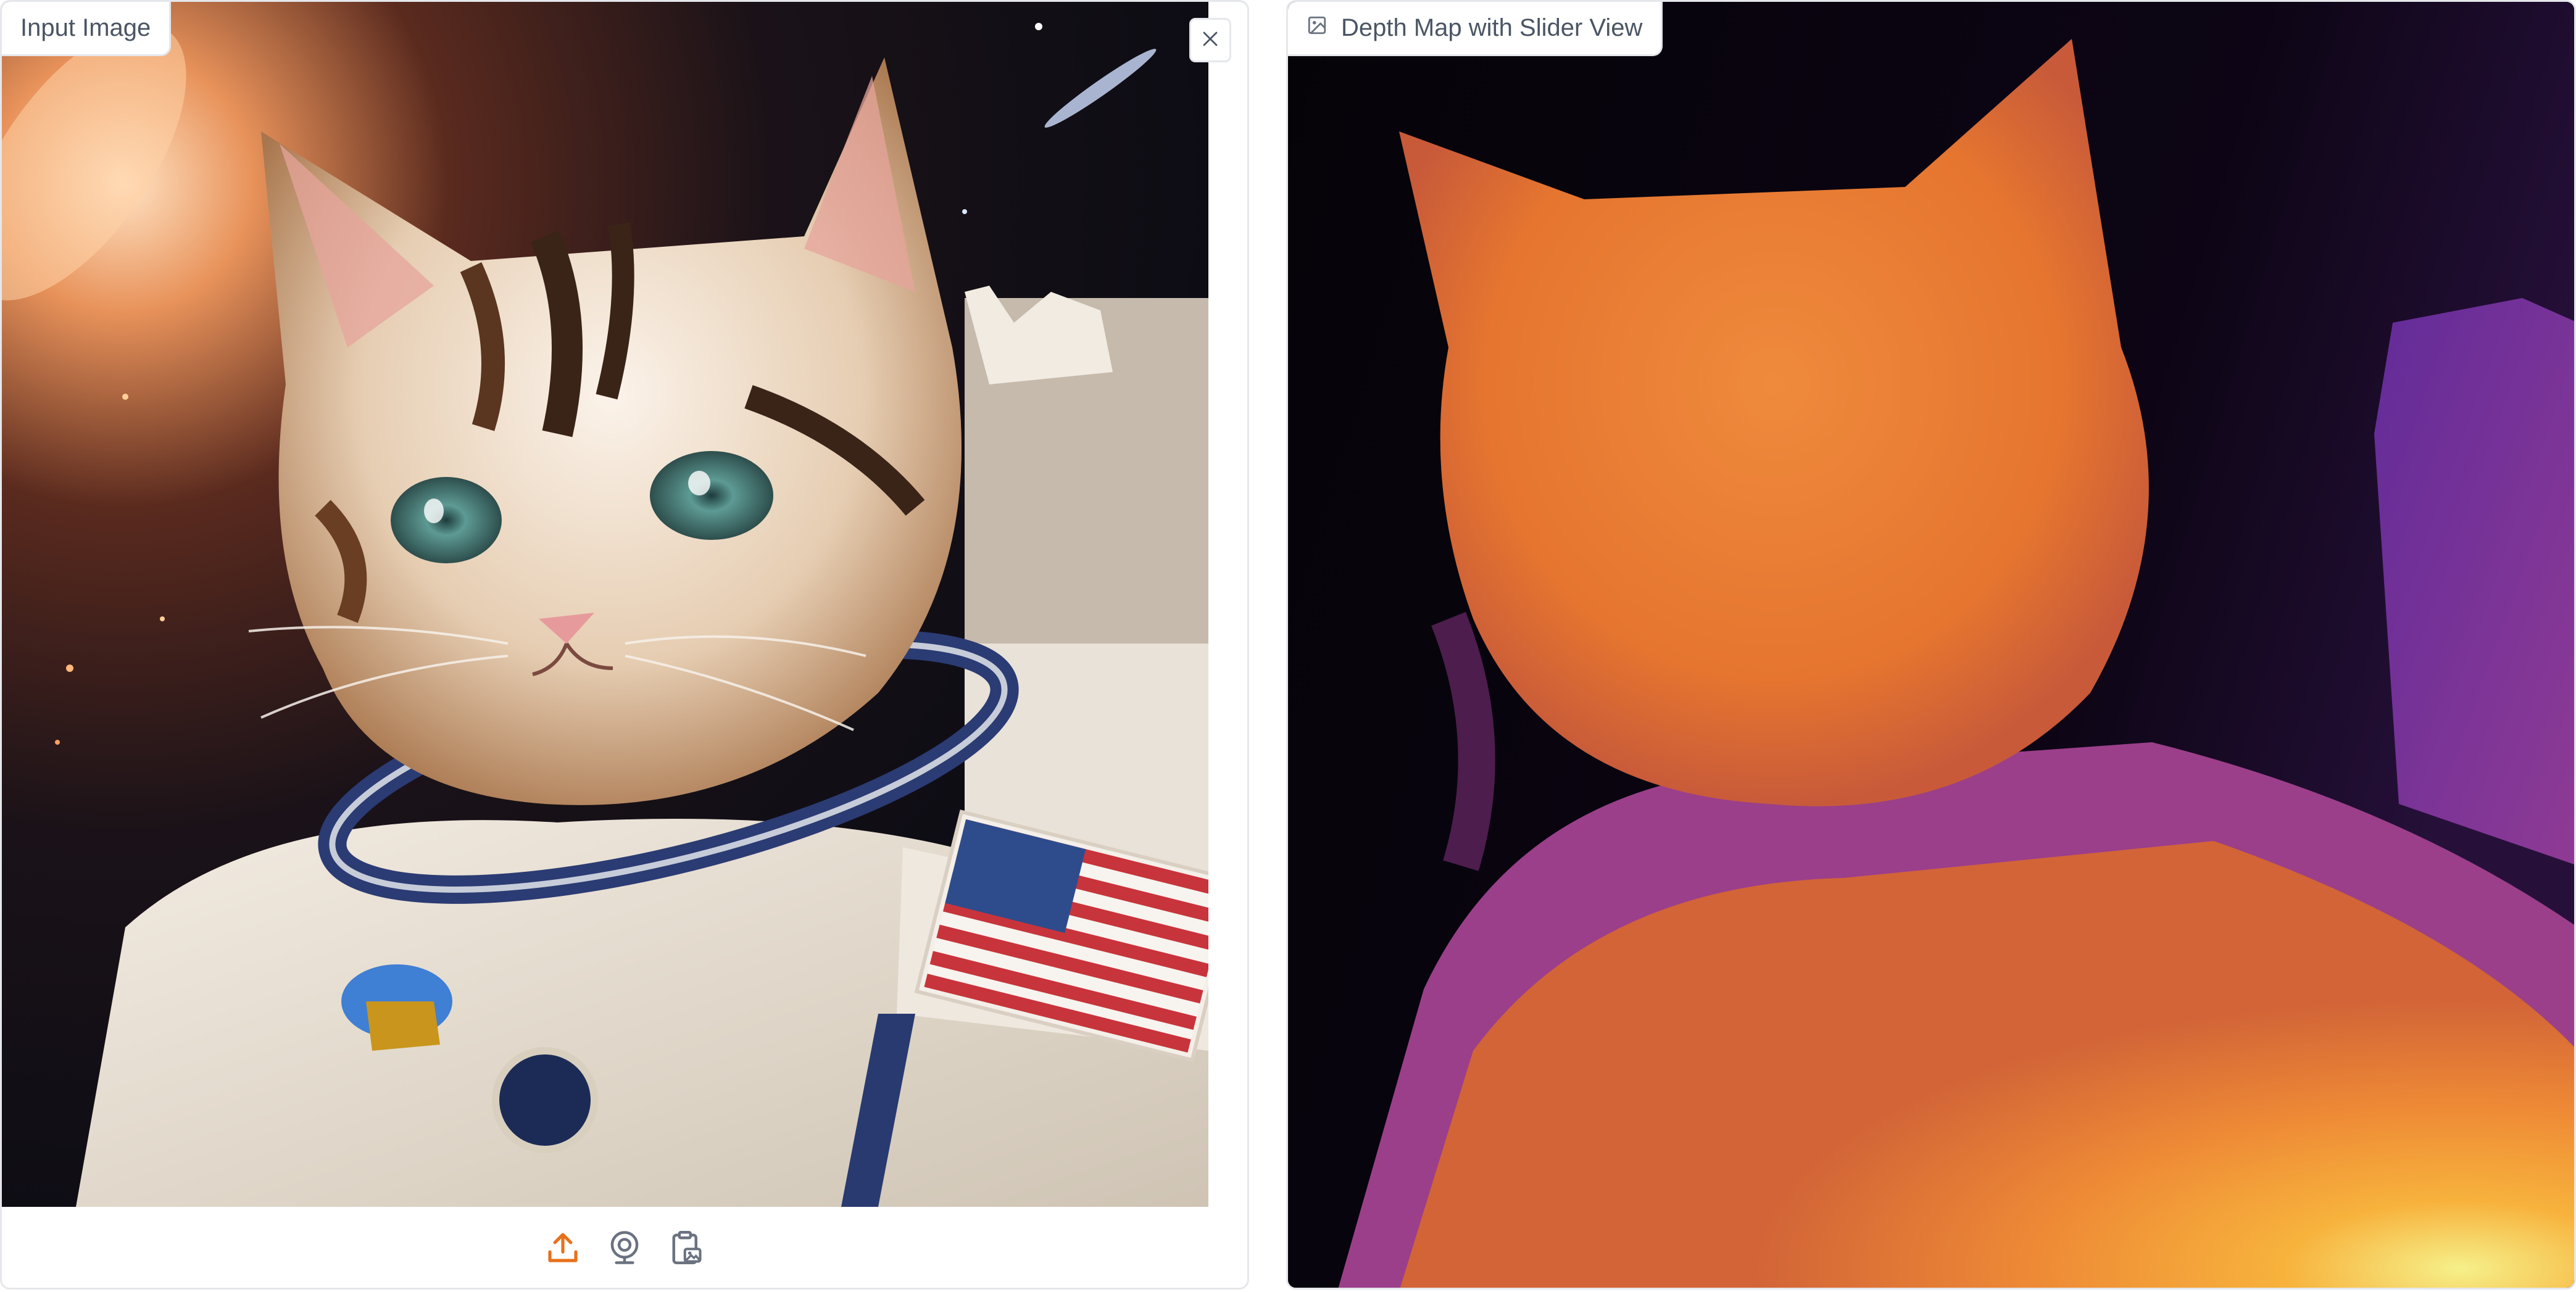 This screenshot has width=2576, height=1292. I want to click on paste-clipboard-button, so click(686, 1249).